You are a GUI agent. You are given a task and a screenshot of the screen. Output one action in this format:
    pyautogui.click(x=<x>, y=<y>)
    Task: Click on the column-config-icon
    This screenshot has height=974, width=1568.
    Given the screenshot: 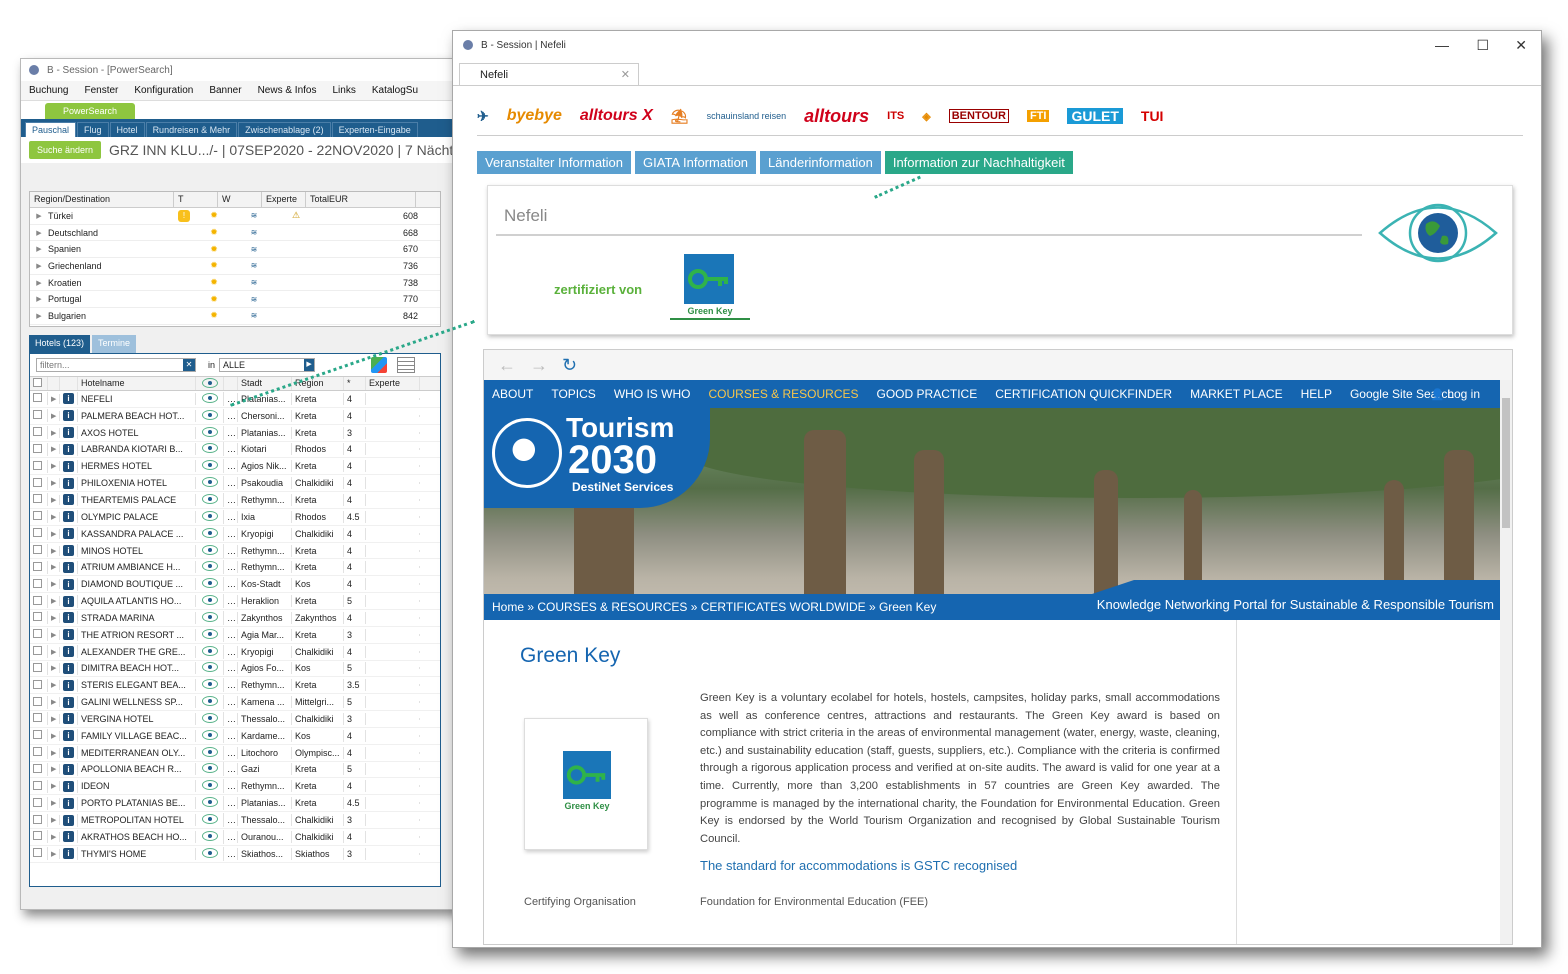 What is the action you would take?
    pyautogui.click(x=406, y=365)
    